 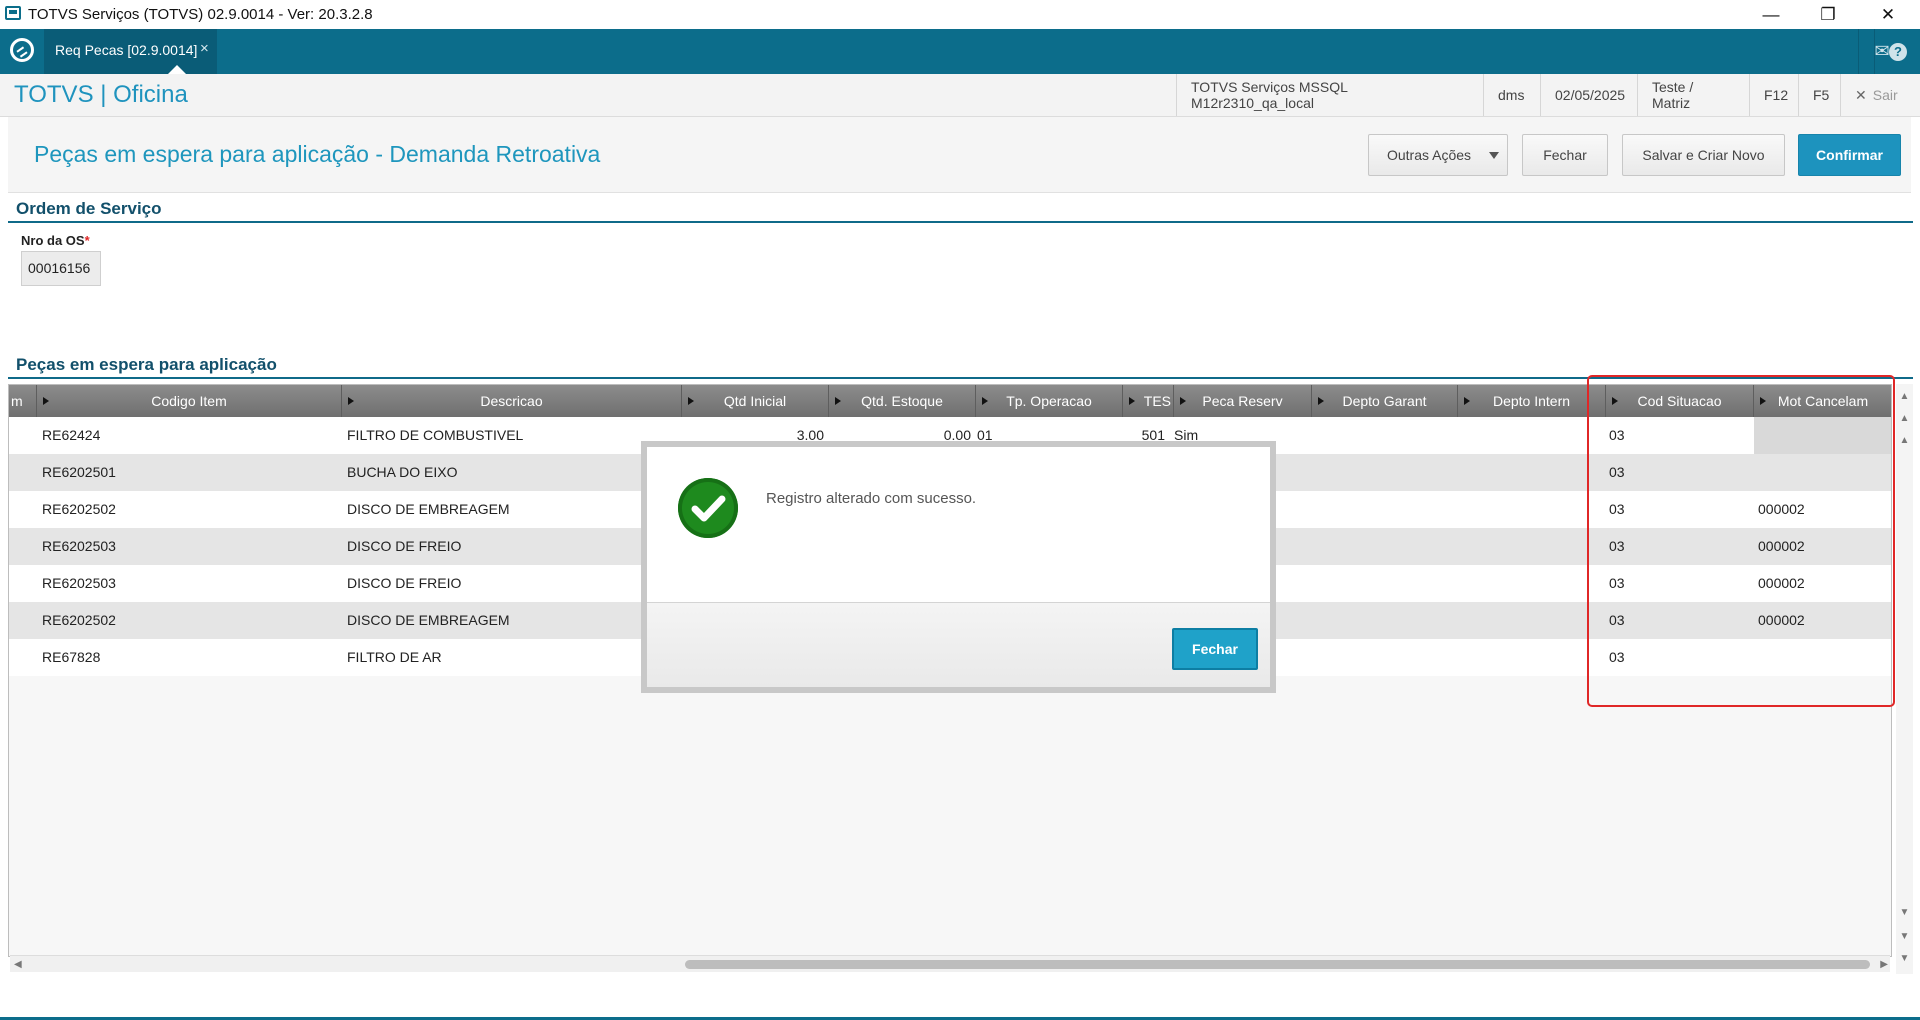 I want to click on dialog-fechar-button: Fechar, so click(x=1215, y=649).